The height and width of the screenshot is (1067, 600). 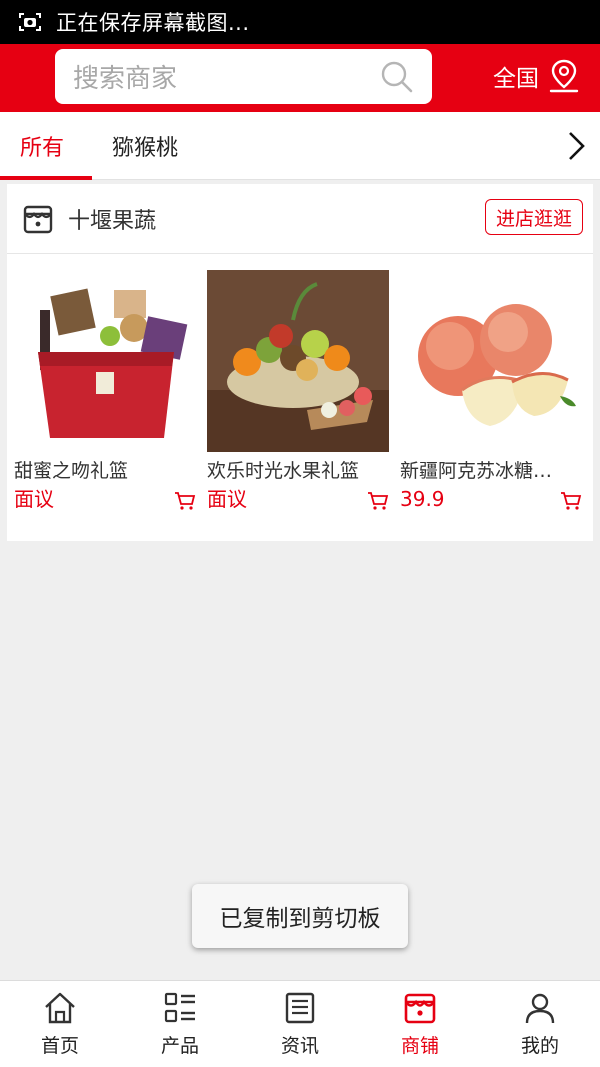 I want to click on nav-item-news: 资讯, so click(x=300, y=1024).